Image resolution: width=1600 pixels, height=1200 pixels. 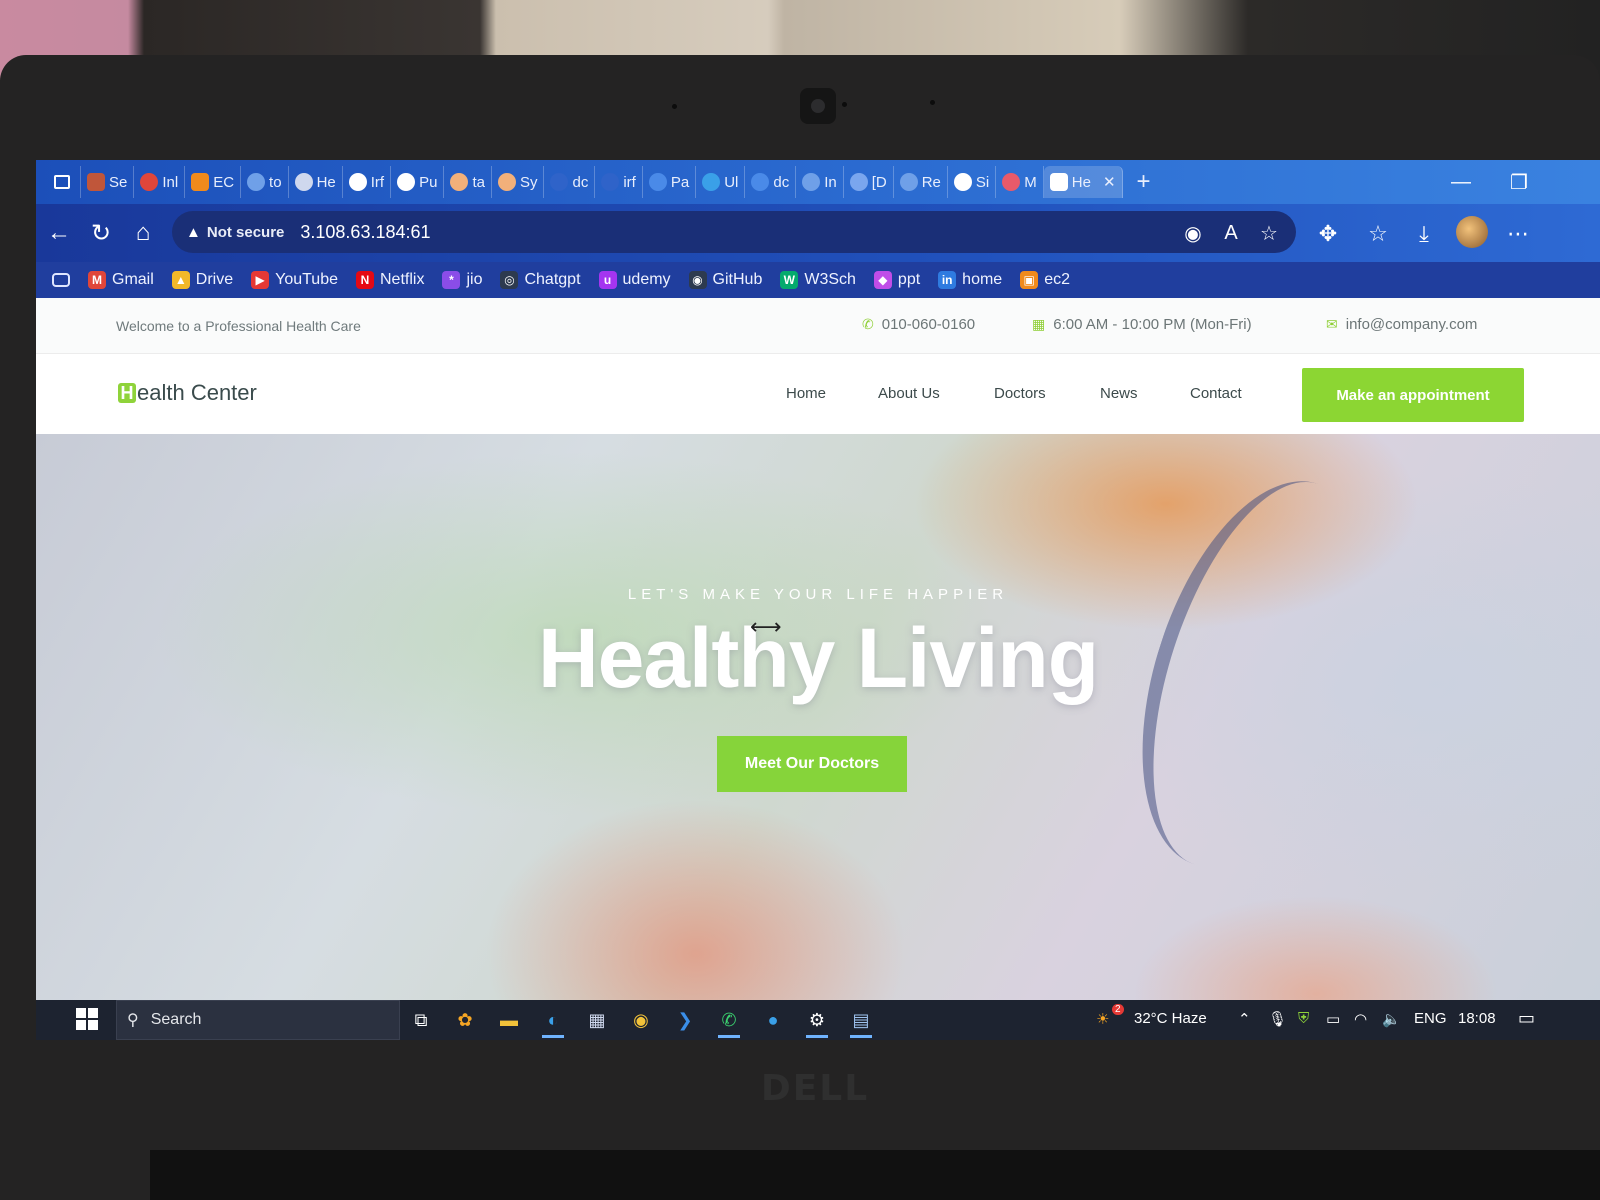 What do you see at coordinates (465, 1020) in the screenshot?
I see `copilot-icon: ✿` at bounding box center [465, 1020].